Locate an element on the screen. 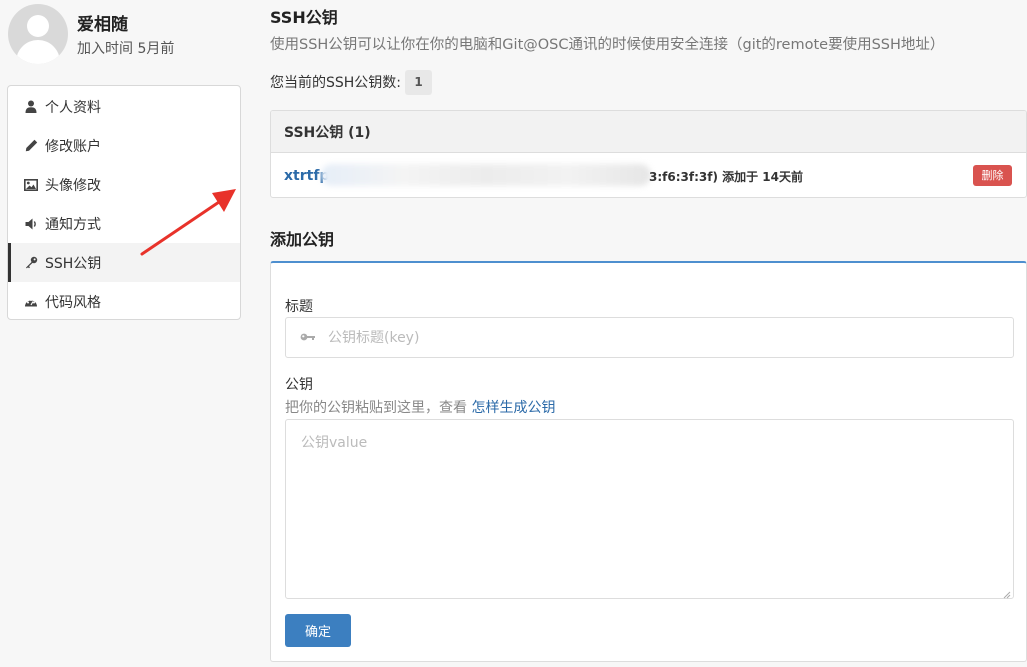 The width and height of the screenshot is (1027, 667). ssh-key-row: xtrtfp 3:f6:3f:3f) 添加于 14天前 删除 is located at coordinates (648, 175).